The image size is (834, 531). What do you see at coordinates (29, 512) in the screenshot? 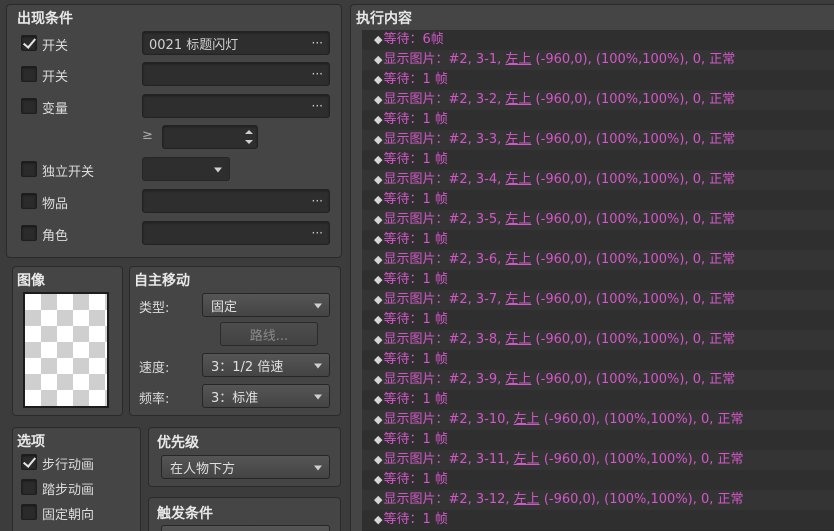
I see `direction-fix-checkbox` at bounding box center [29, 512].